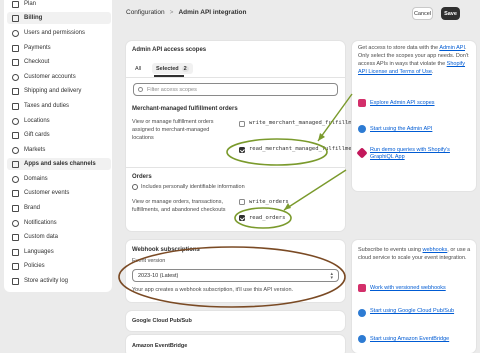 The width and height of the screenshot is (480, 353). I want to click on sidebar-item-label: Store activity log, so click(46, 281).